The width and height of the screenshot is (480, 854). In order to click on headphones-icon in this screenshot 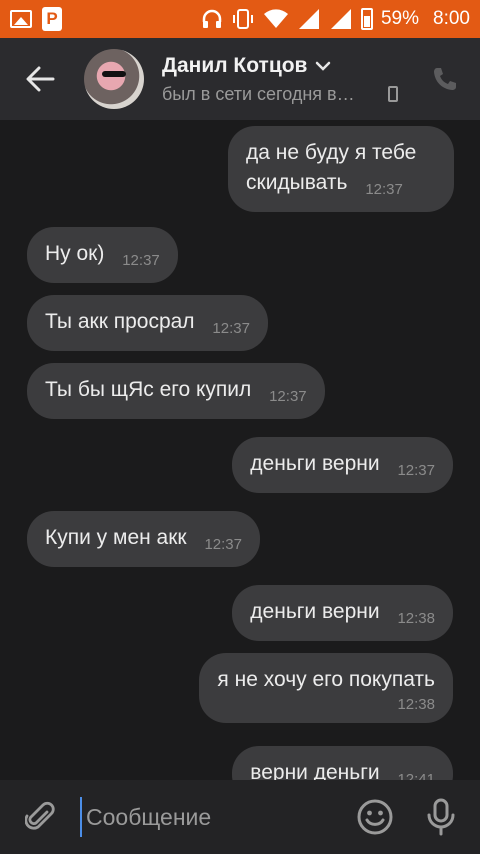, I will do `click(212, 18)`.